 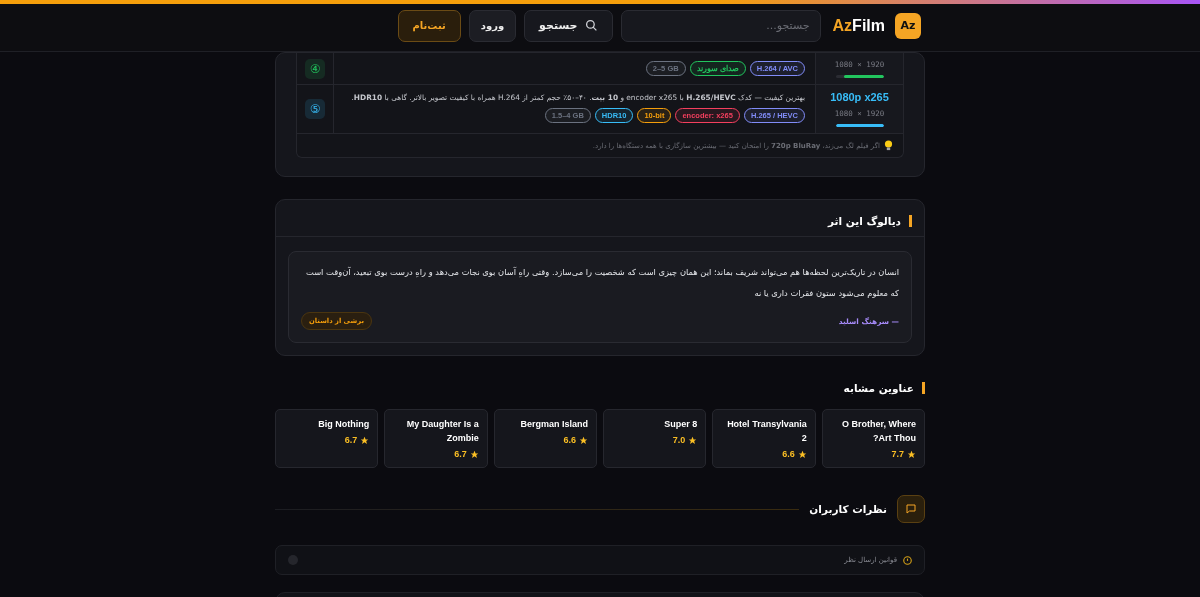 What do you see at coordinates (681, 424) in the screenshot?
I see `movie-title: Super 8` at bounding box center [681, 424].